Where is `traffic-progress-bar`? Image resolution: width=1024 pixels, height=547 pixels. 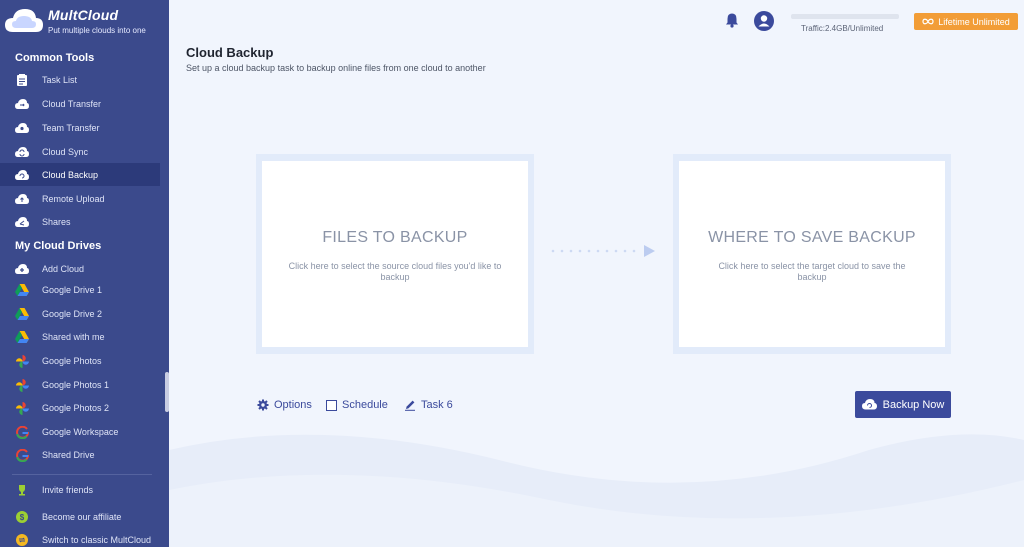 traffic-progress-bar is located at coordinates (845, 16).